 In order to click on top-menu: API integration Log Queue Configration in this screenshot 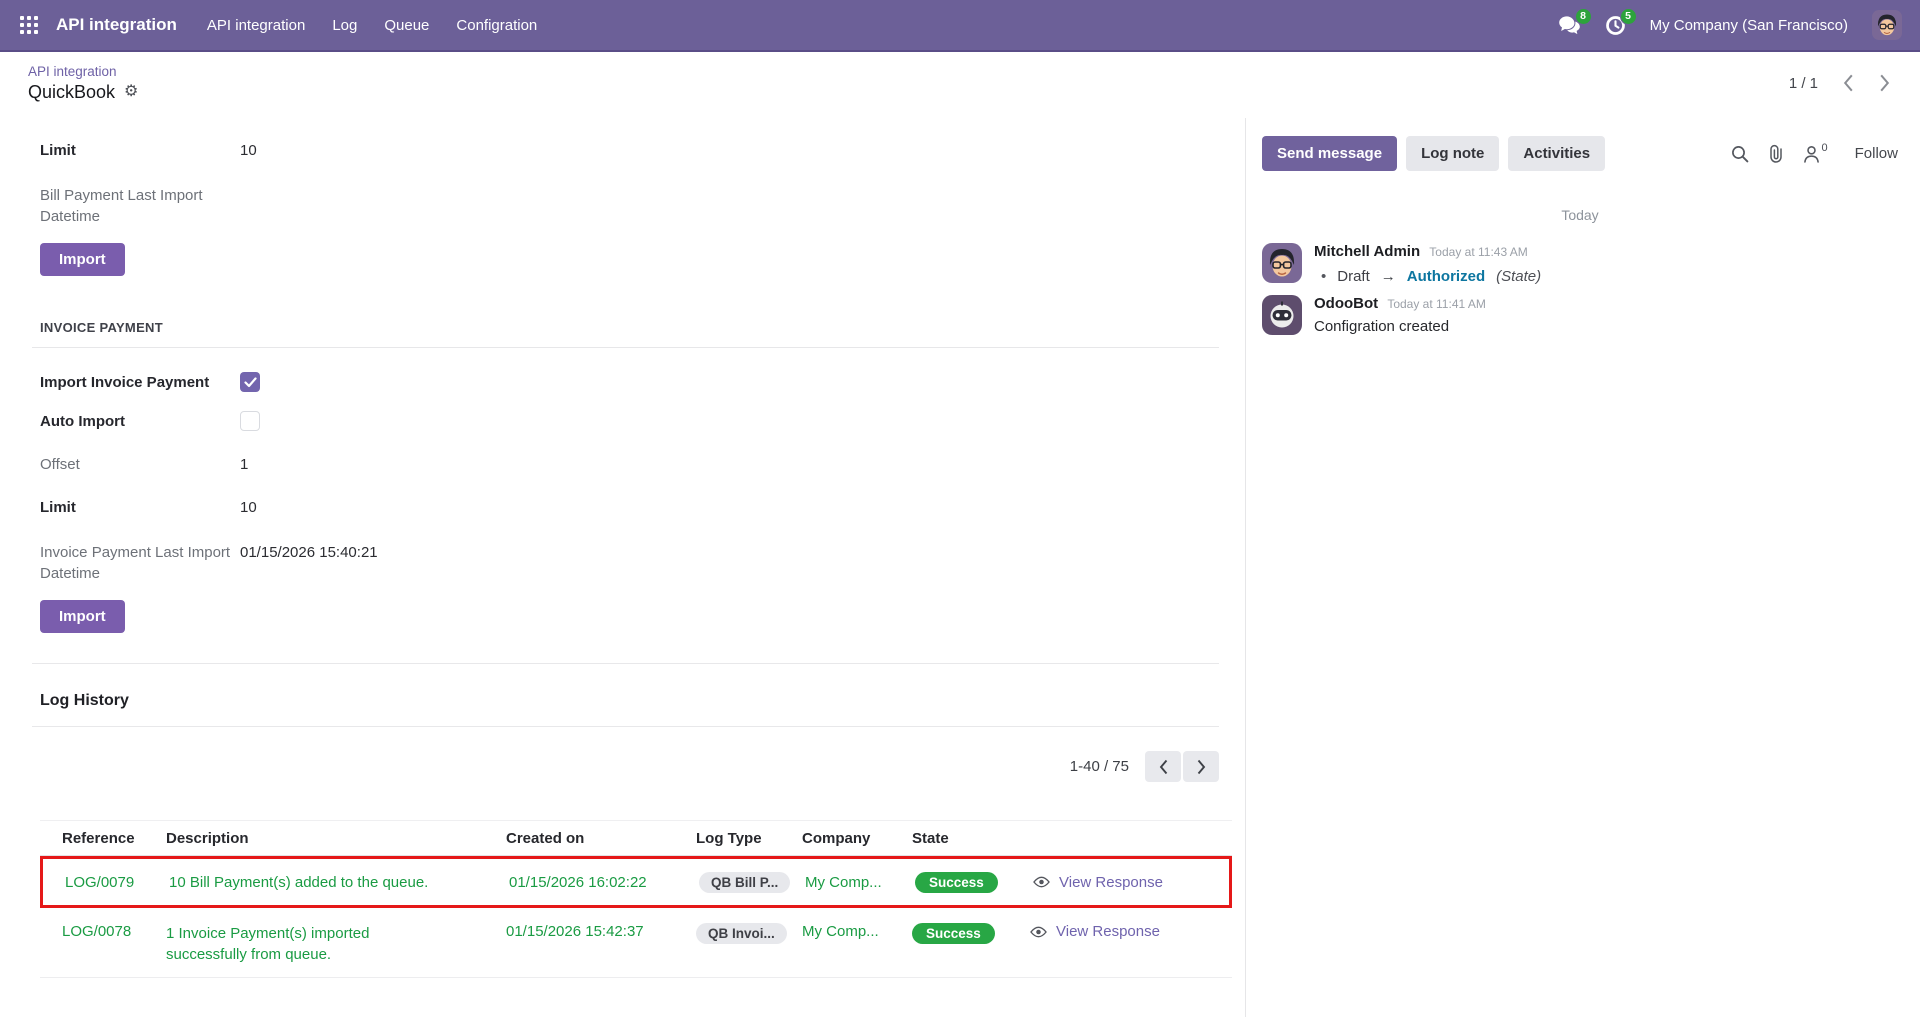, I will do `click(372, 25)`.